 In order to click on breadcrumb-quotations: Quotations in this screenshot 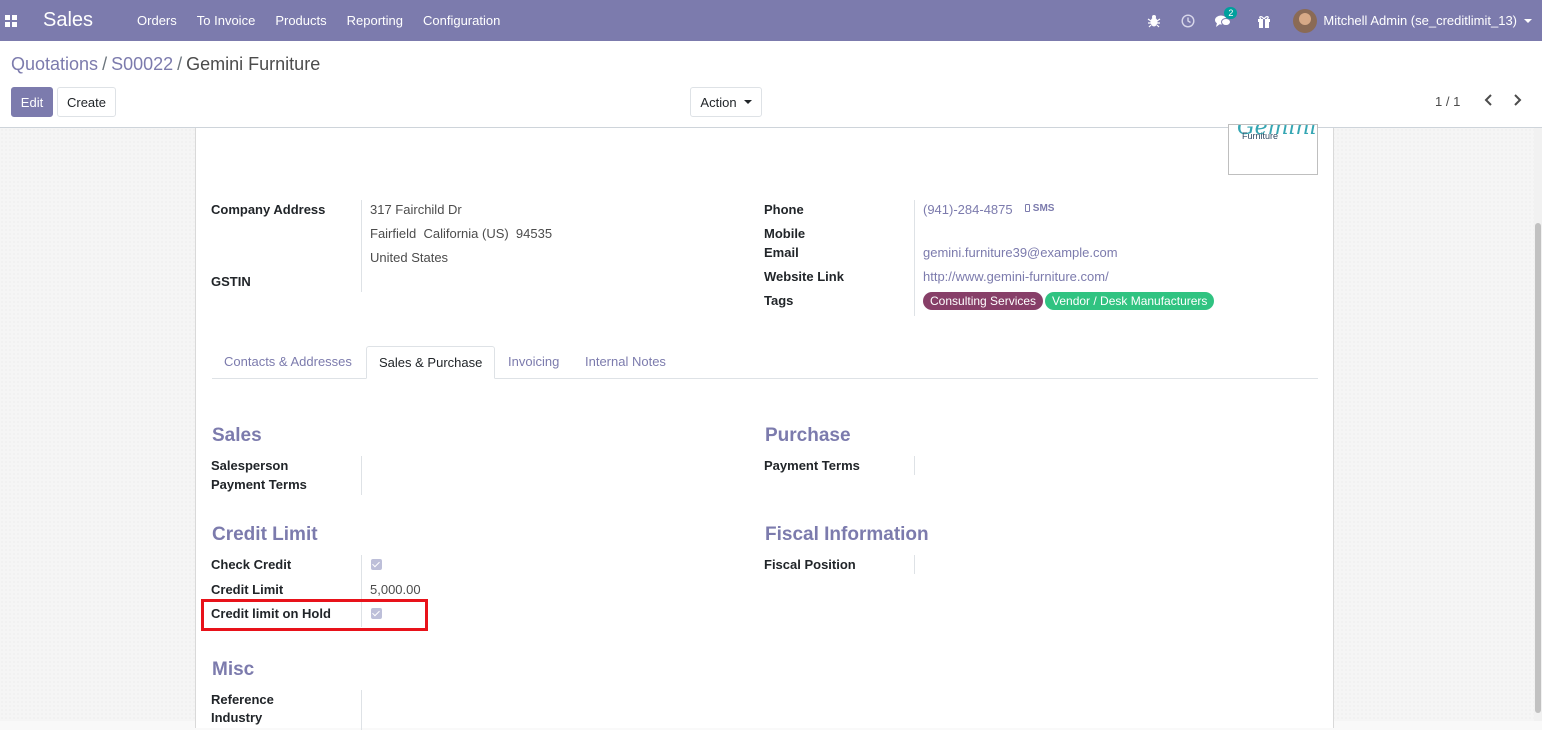, I will do `click(54, 64)`.